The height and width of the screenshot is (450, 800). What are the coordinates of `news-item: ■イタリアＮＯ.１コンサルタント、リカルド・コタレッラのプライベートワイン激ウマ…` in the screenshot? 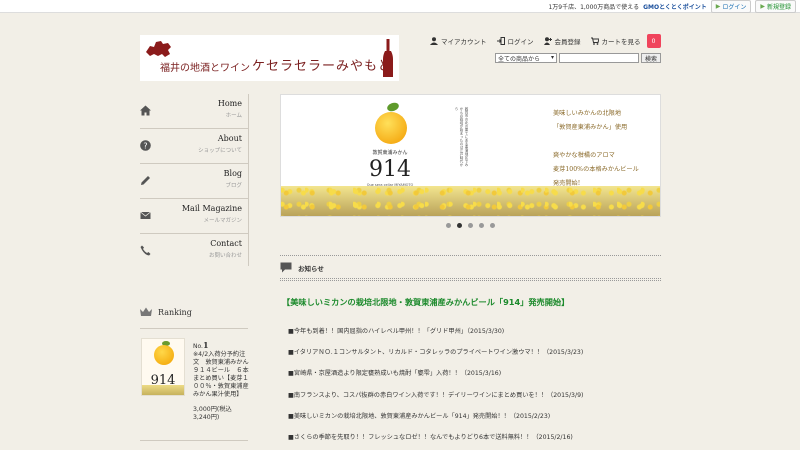 It's located at (474, 351).